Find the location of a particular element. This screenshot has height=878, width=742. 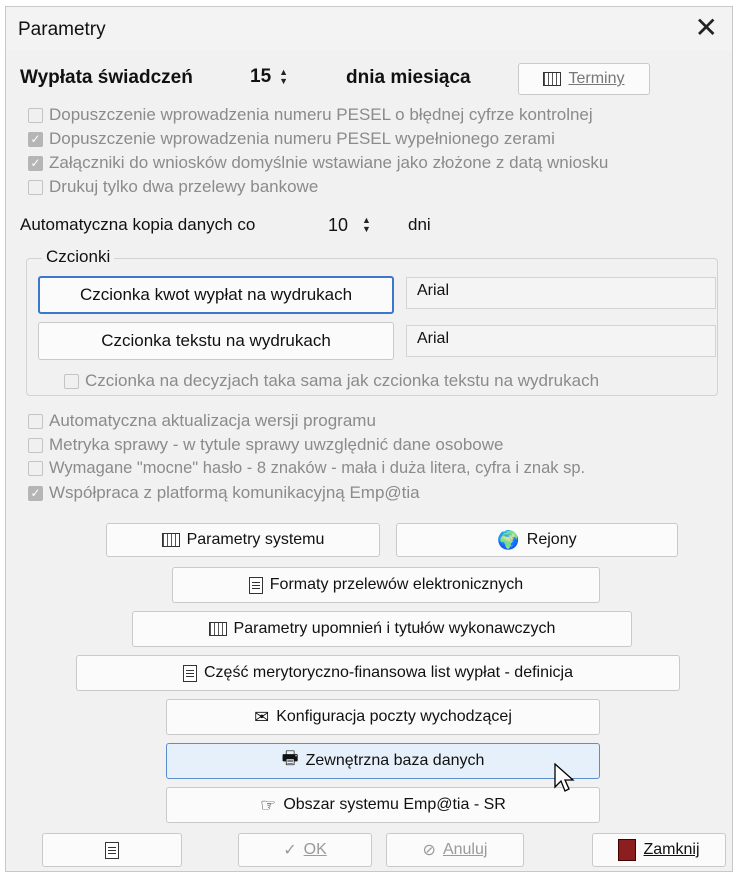

envelope-icon: ✉ is located at coordinates (262, 716).